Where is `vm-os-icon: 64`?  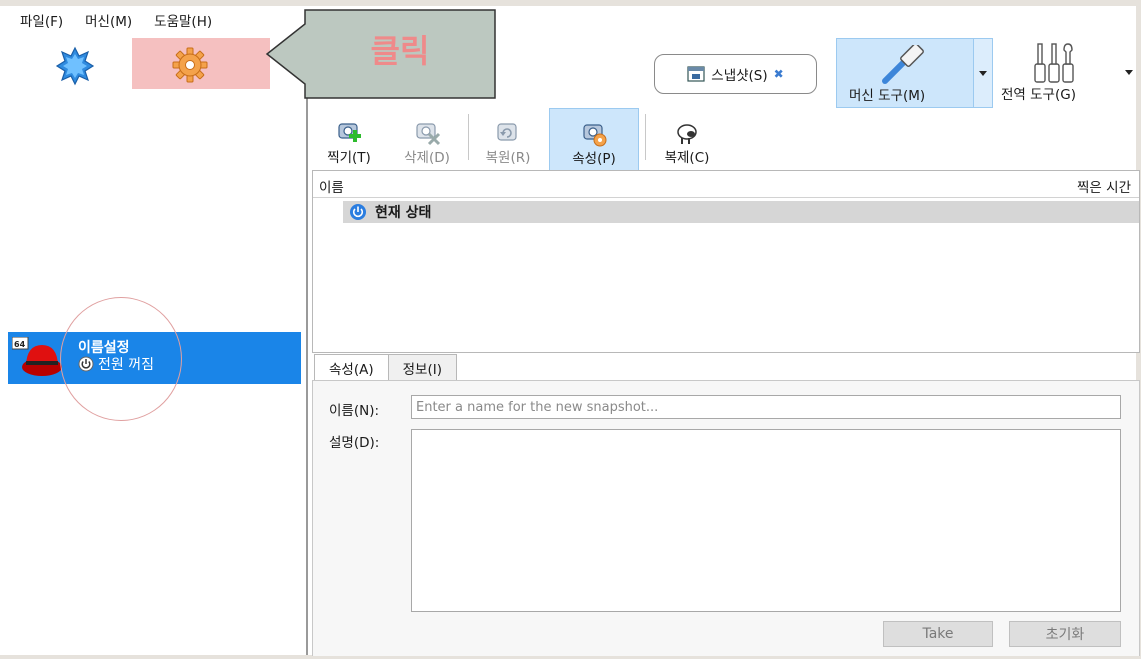 vm-os-icon: 64 is located at coordinates (37, 356).